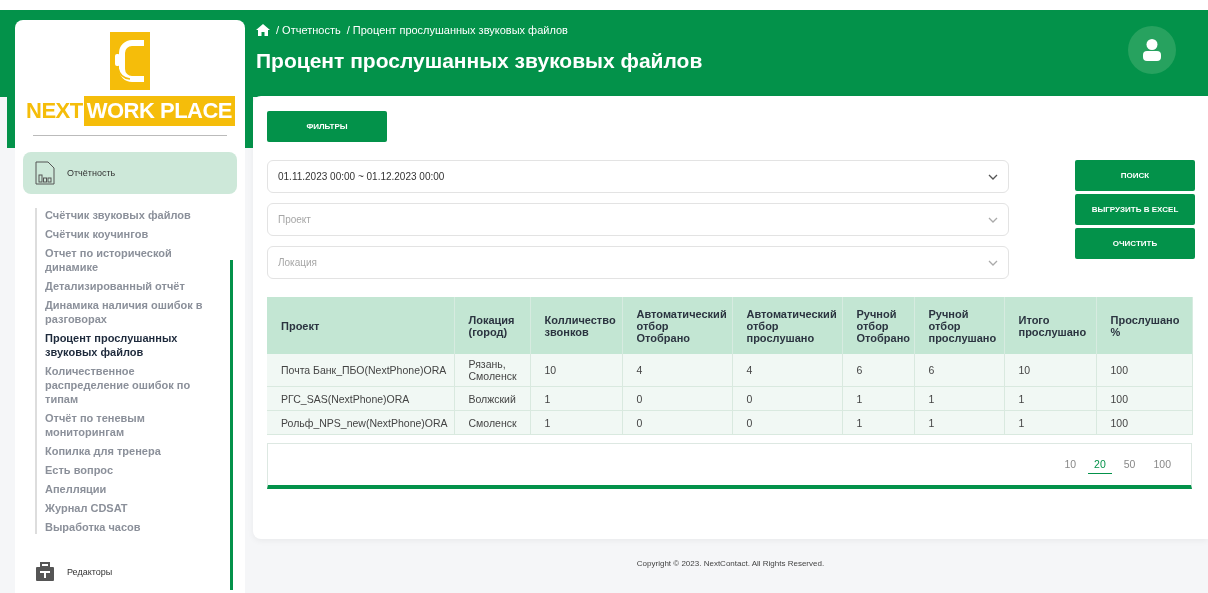  What do you see at coordinates (959, 325) in the screenshot?
I see `column-header: Ручной отбор прослушано` at bounding box center [959, 325].